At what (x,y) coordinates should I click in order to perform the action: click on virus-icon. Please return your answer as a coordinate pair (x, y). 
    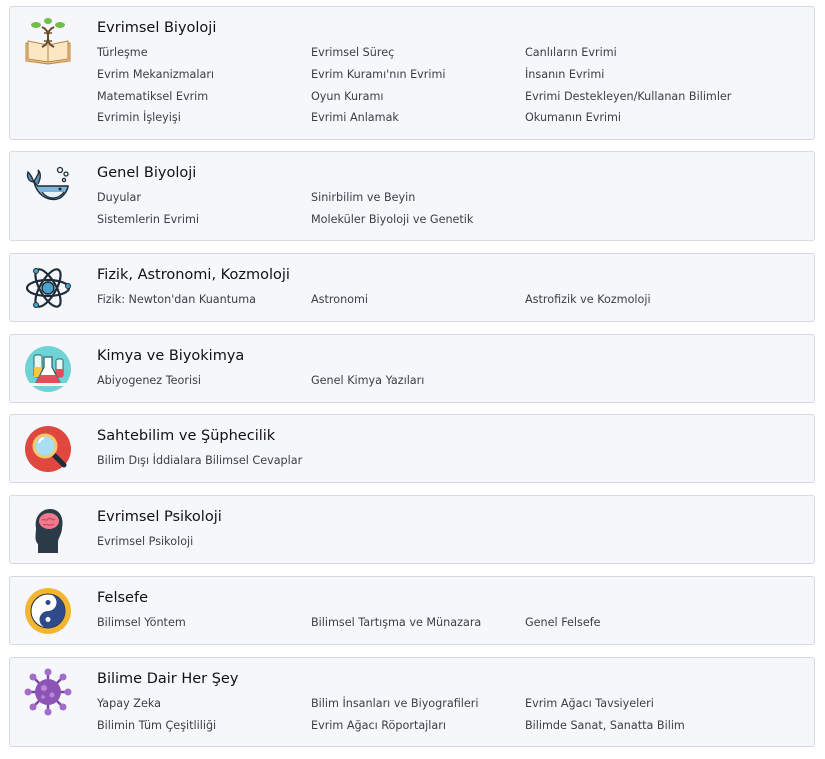
    Looking at the image, I should click on (48, 692).